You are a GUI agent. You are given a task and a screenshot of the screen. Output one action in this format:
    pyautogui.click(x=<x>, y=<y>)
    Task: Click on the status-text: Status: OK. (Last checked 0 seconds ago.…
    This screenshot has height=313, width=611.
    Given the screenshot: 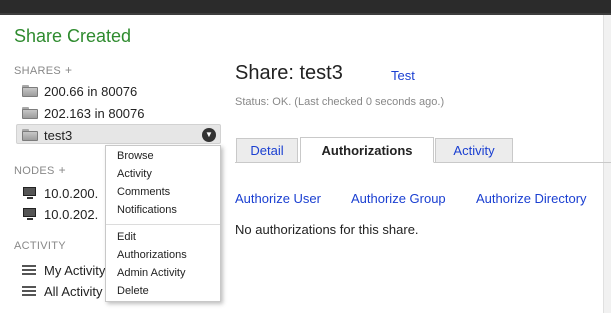 What is the action you would take?
    pyautogui.click(x=340, y=102)
    